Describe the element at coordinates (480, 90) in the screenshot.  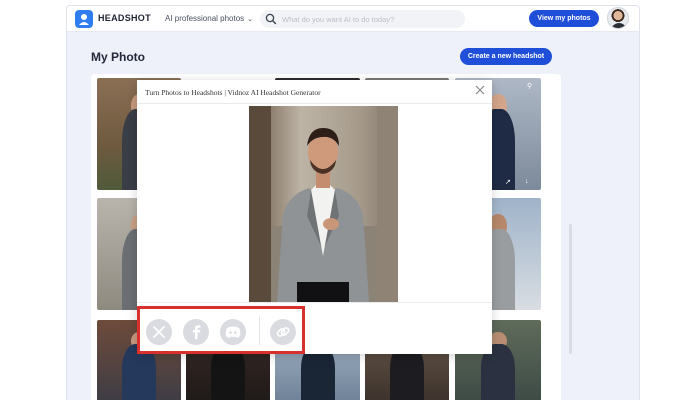
I see `close-icon` at that location.